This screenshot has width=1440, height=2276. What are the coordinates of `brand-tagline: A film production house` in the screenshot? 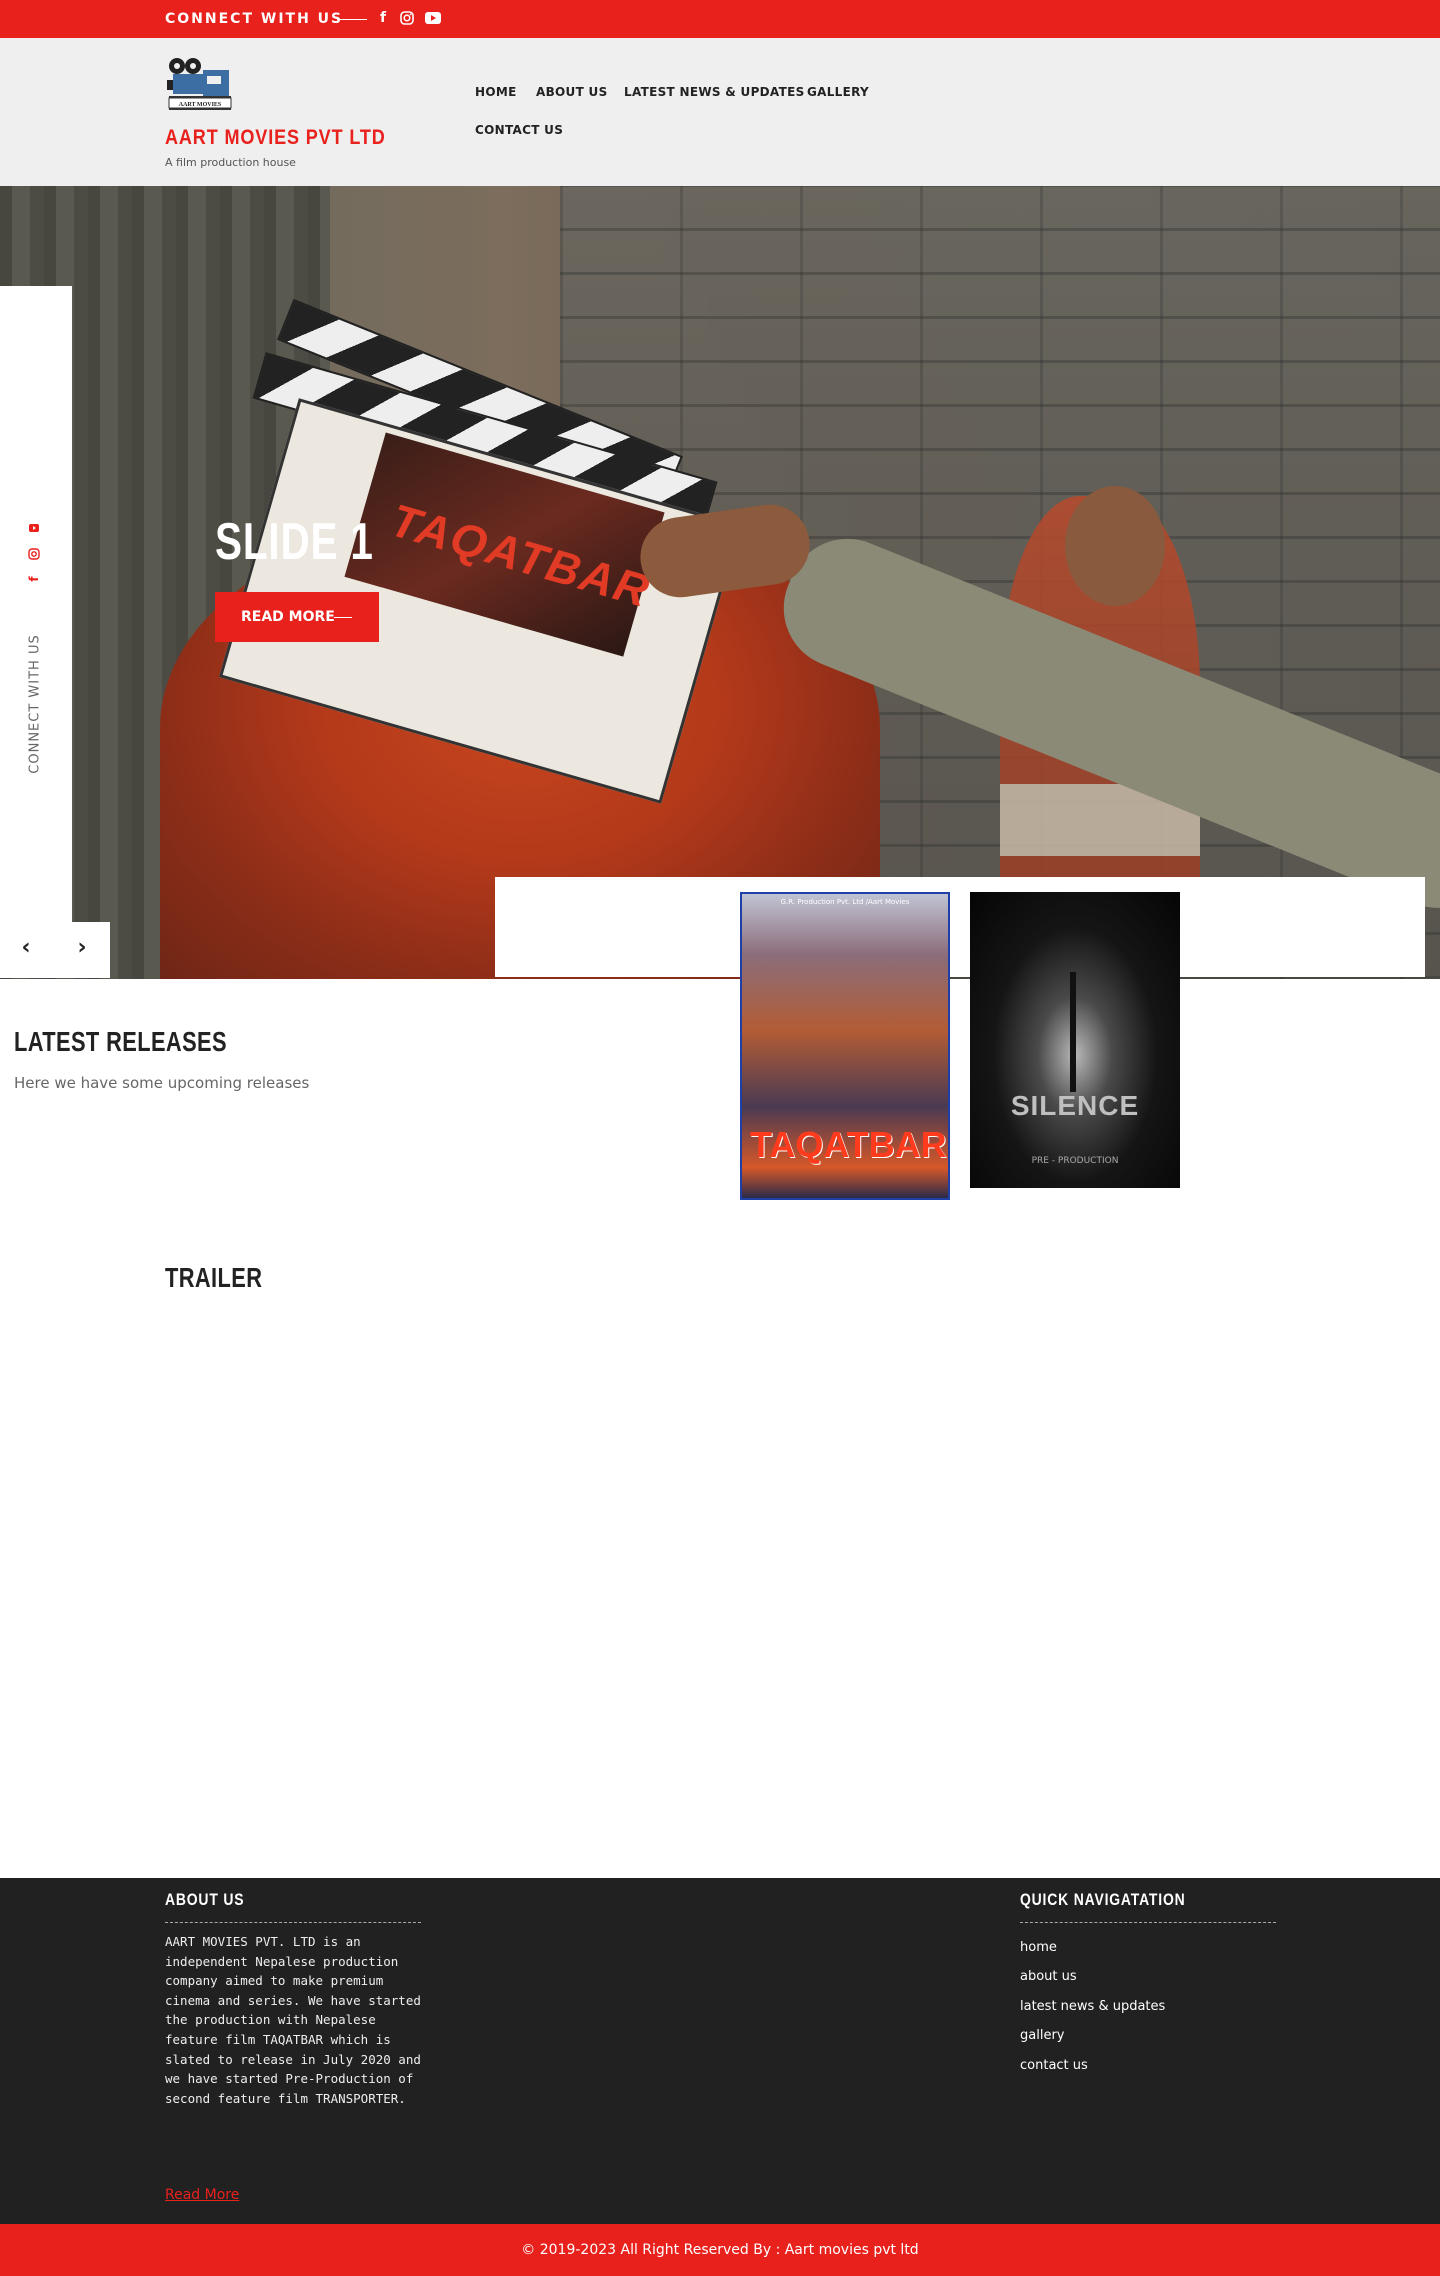 It's located at (230, 162).